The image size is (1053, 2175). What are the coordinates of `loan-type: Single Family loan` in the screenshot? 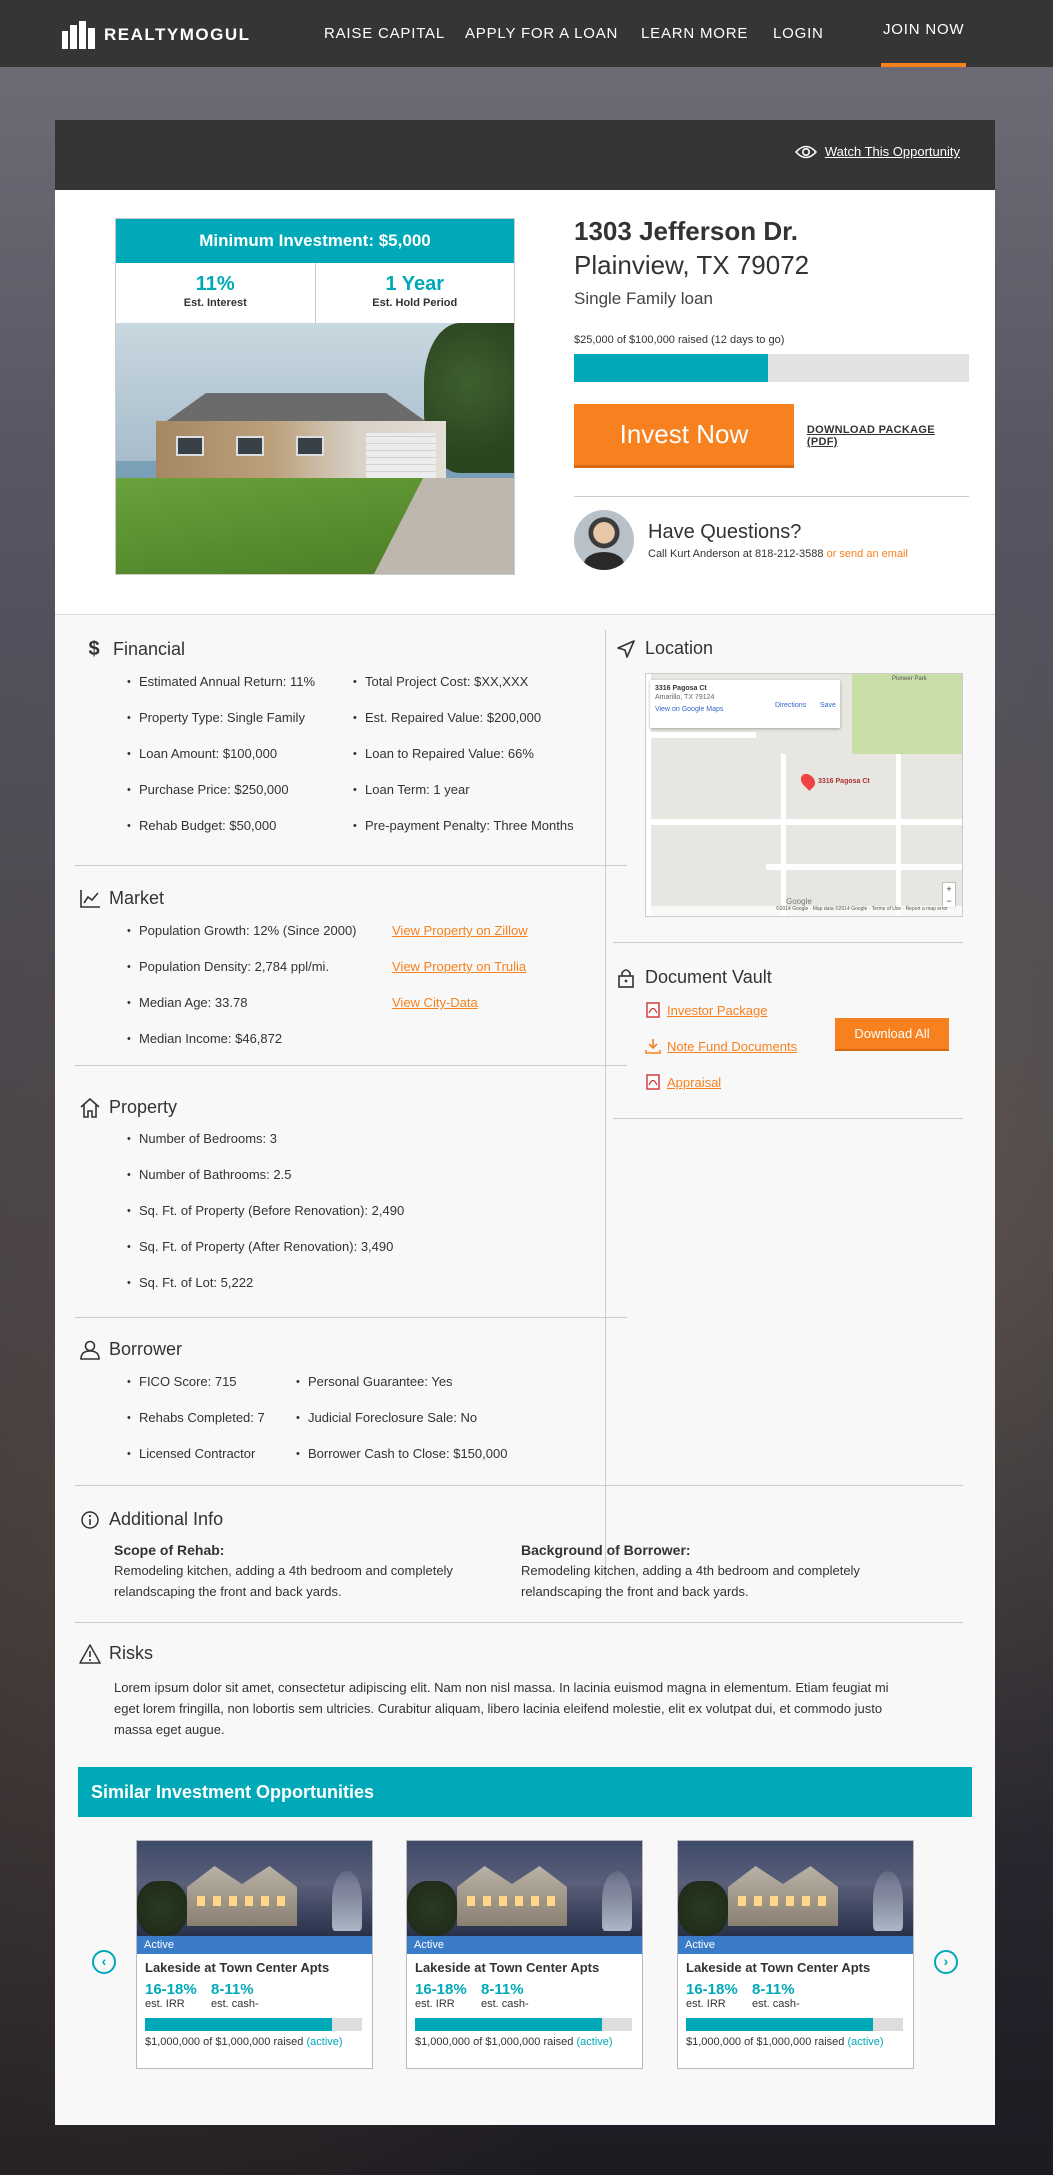 It's located at (643, 298).